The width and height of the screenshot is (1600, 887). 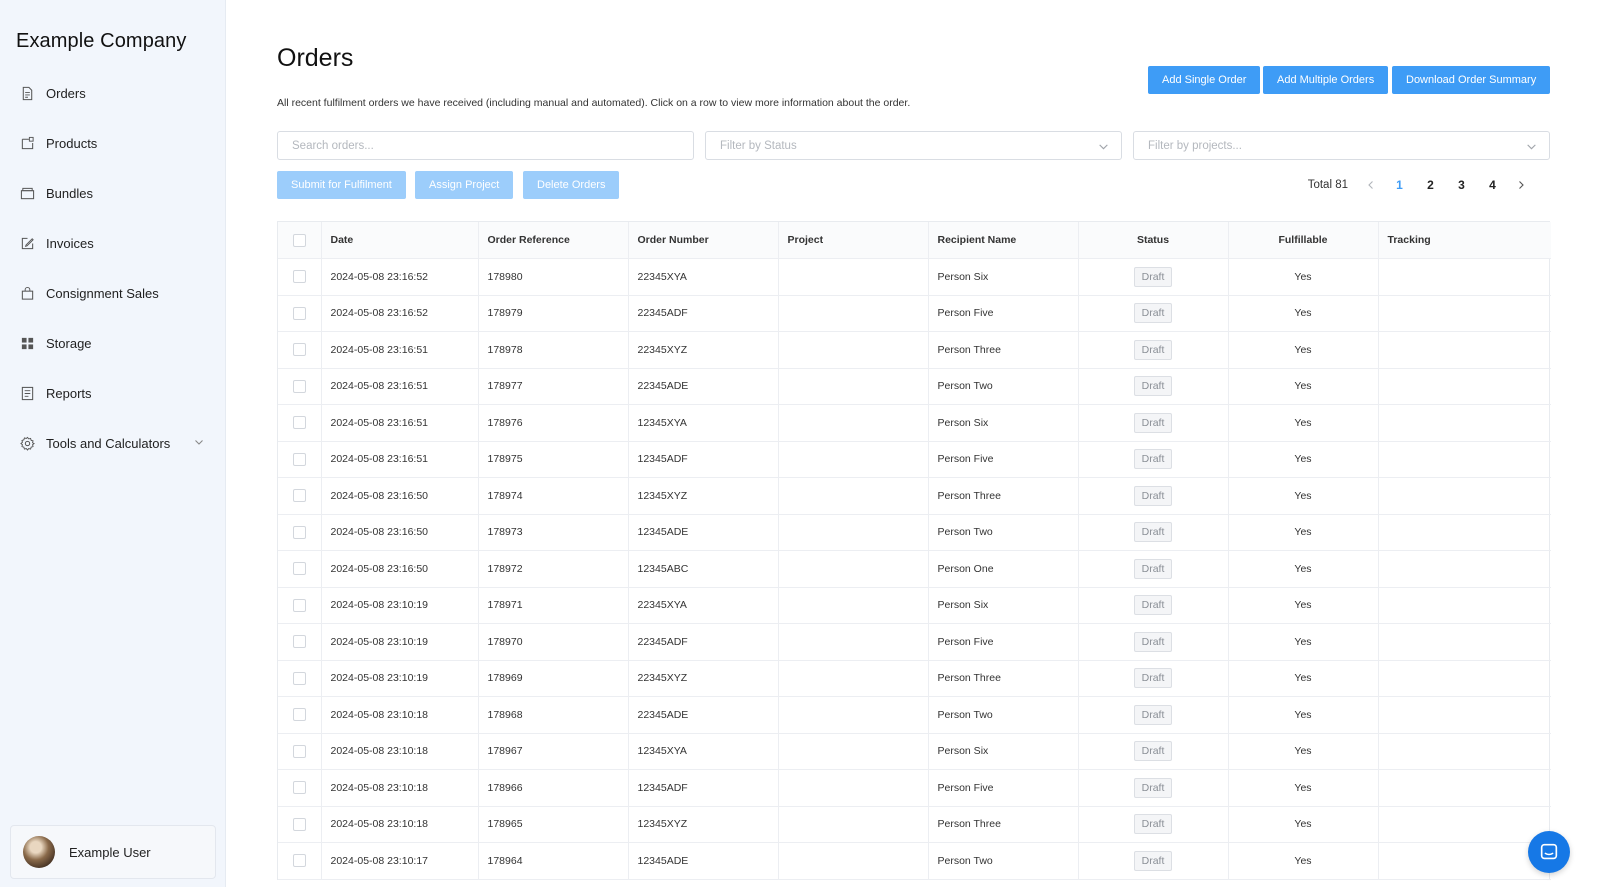 I want to click on delete-orders-button: Delete Orders, so click(x=571, y=185).